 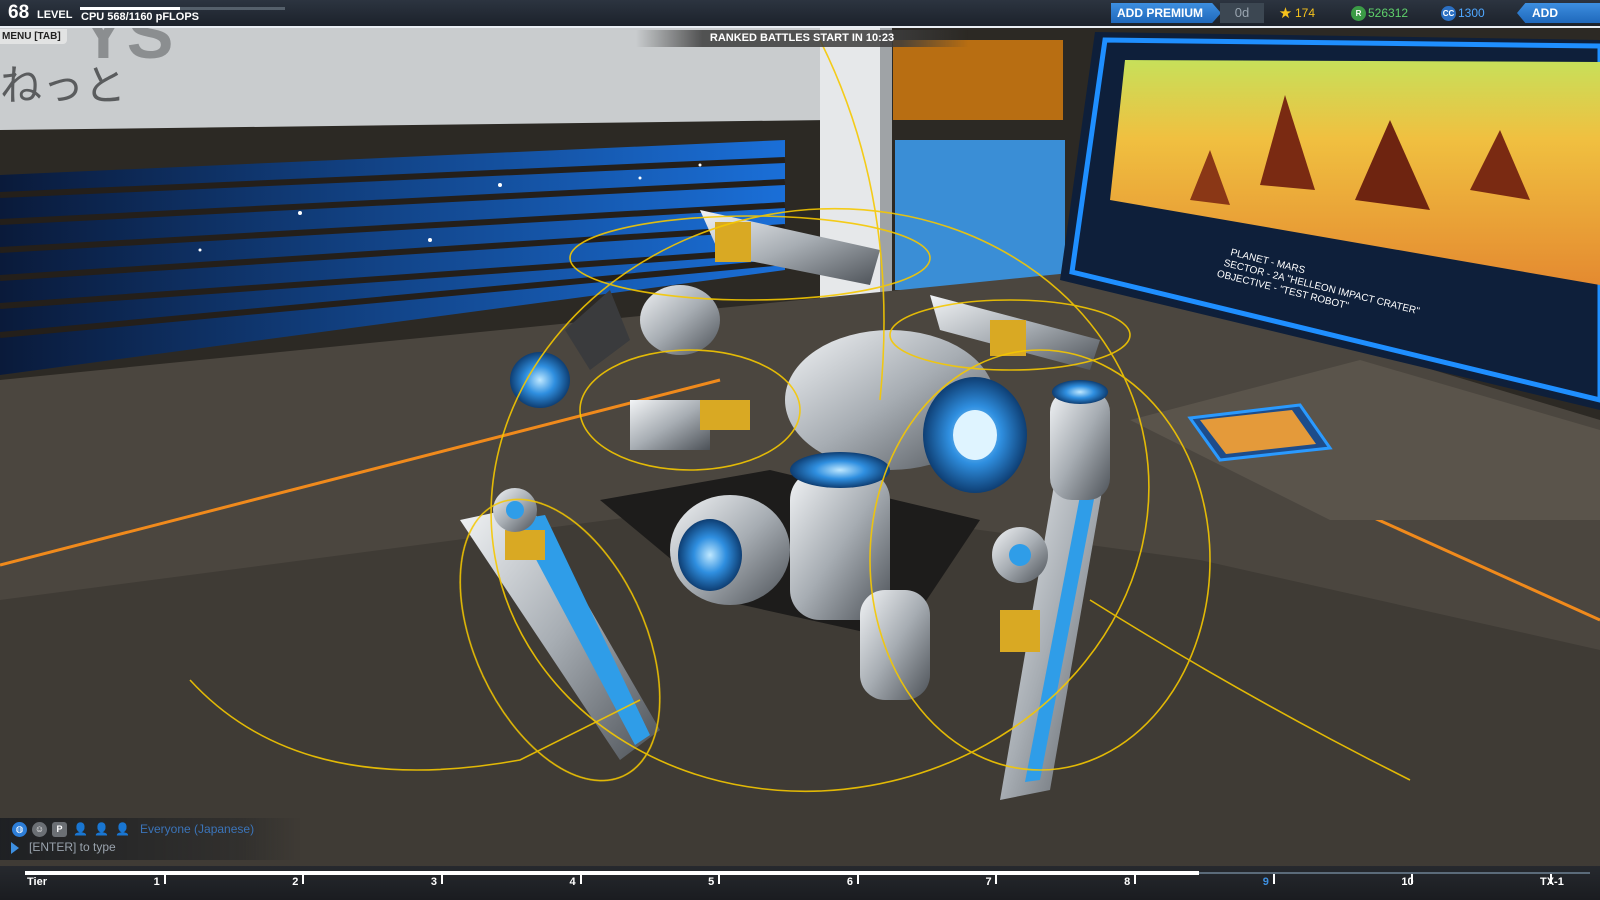 I want to click on ranked-battles-banner: RANKED BATTLES START IN 10:23, so click(x=802, y=38).